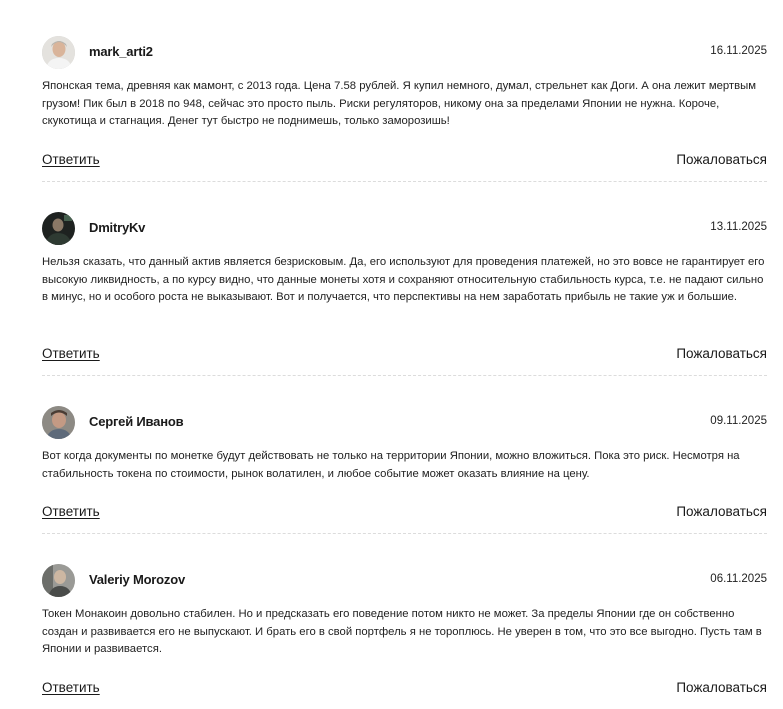 Image resolution: width=783 pixels, height=709 pixels. I want to click on comment-header: Valeriy Morozov 06.11.2025, so click(404, 581).